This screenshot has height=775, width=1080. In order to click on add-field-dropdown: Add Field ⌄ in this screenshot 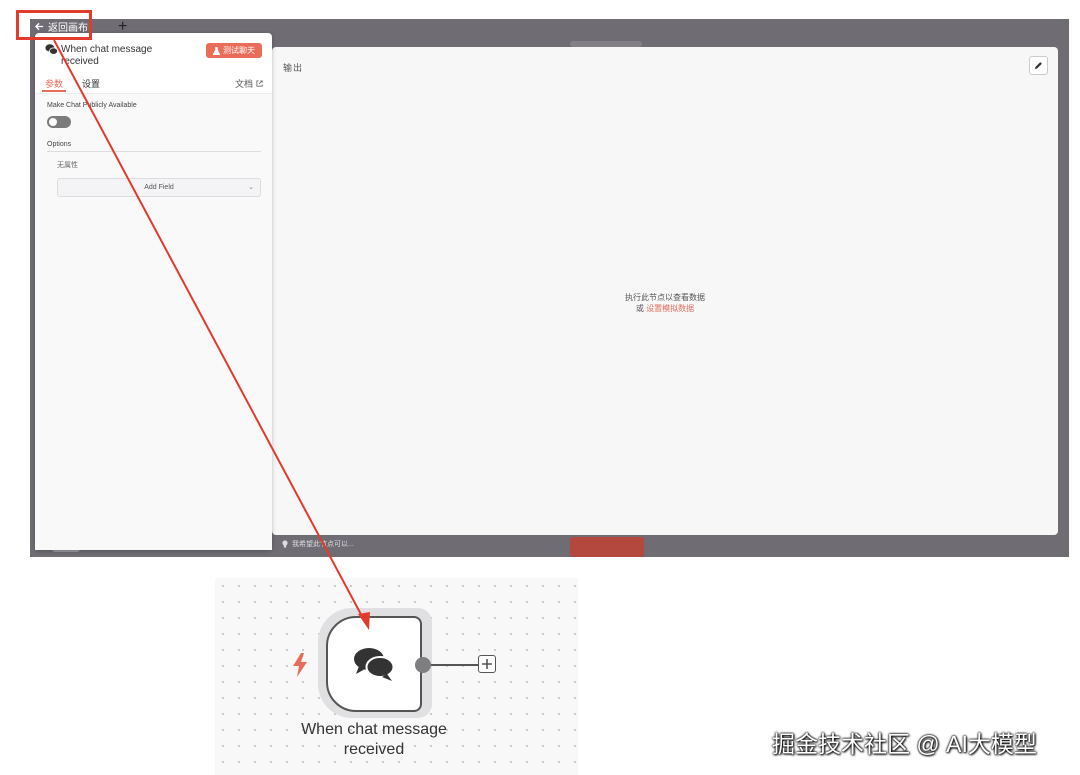, I will do `click(159, 187)`.